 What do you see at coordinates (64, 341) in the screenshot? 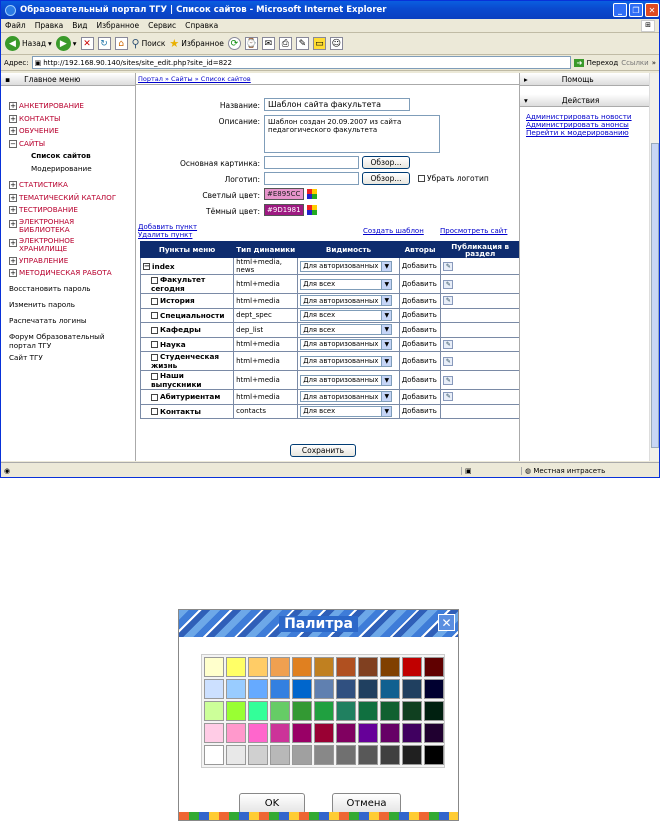
I see `forum-link: Форум Образовательный портал ТГУ` at bounding box center [64, 341].